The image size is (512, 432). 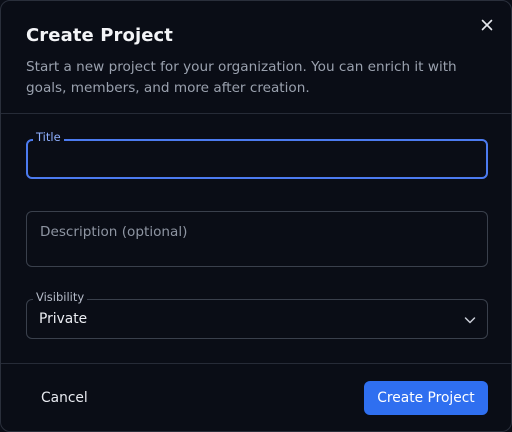 What do you see at coordinates (256, 113) in the screenshot?
I see `header-divider` at bounding box center [256, 113].